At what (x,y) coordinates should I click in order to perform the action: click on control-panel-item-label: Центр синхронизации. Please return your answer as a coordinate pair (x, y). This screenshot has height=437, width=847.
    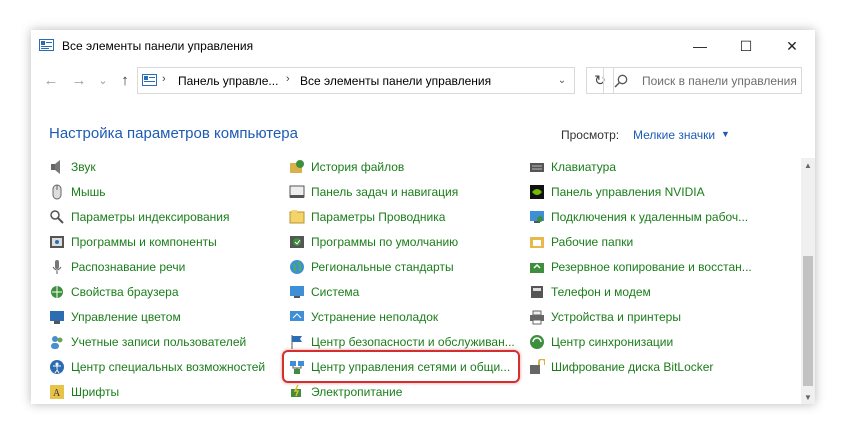
    Looking at the image, I should click on (612, 342).